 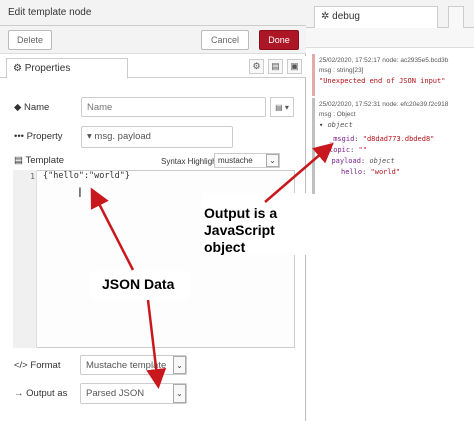 What do you see at coordinates (156, 344) in the screenshot?
I see `arrow-to-output-select` at bounding box center [156, 344].